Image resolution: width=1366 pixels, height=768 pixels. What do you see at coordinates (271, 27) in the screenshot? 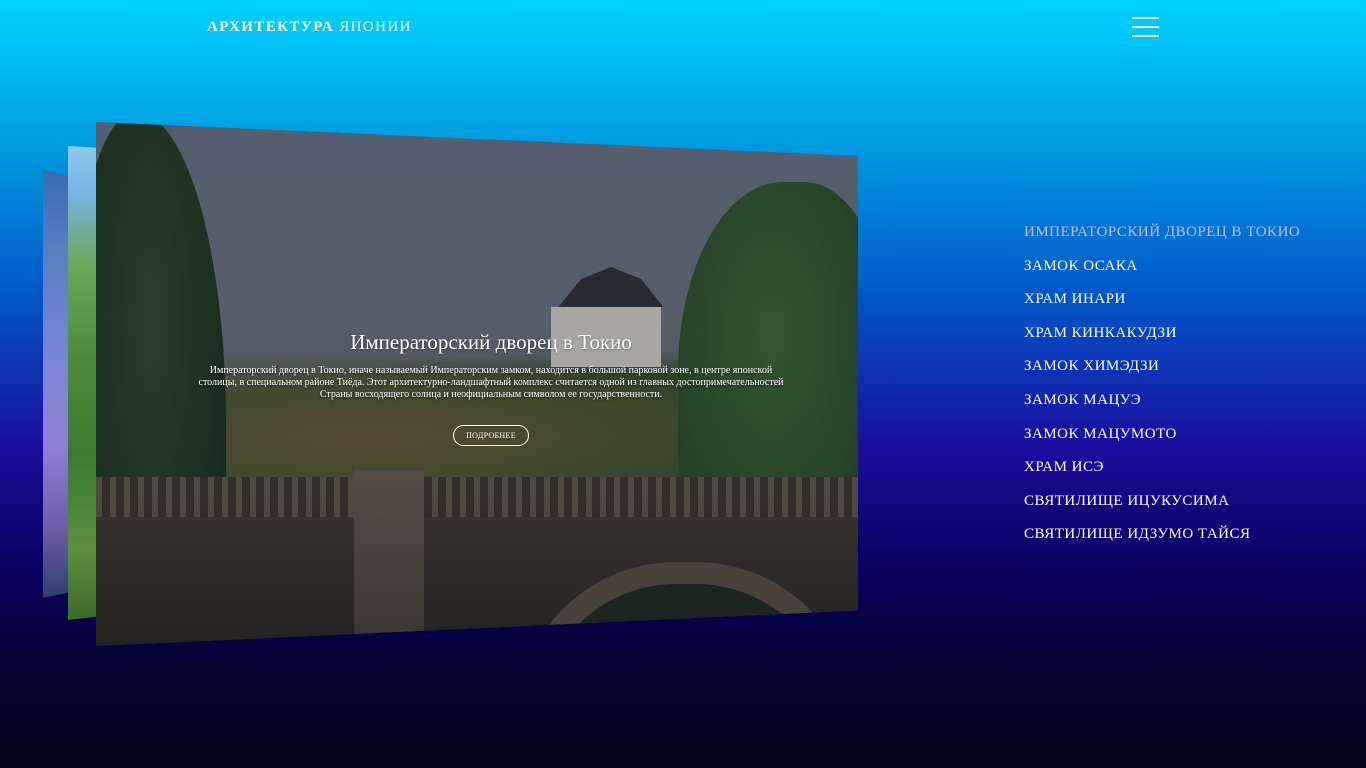
I see `logo-bold-text: АРХИТЕКТУРА` at bounding box center [271, 27].